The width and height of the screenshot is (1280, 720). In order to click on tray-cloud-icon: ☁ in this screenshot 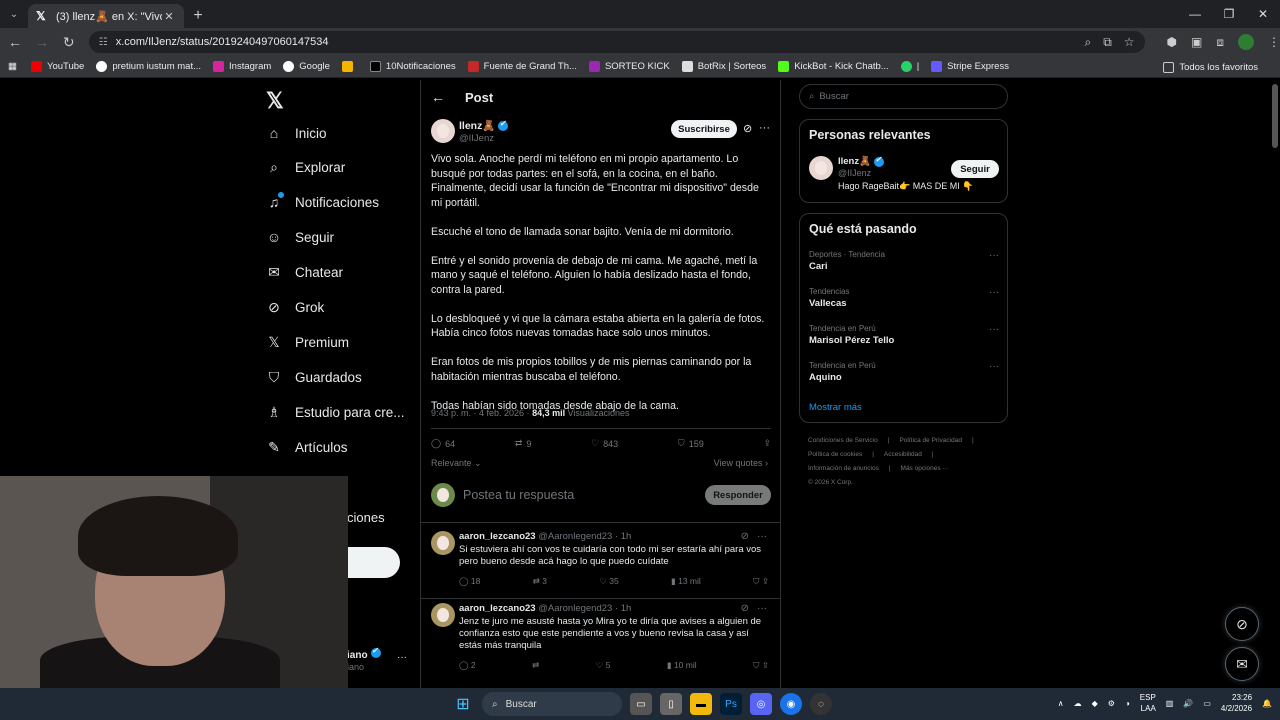, I will do `click(1078, 703)`.